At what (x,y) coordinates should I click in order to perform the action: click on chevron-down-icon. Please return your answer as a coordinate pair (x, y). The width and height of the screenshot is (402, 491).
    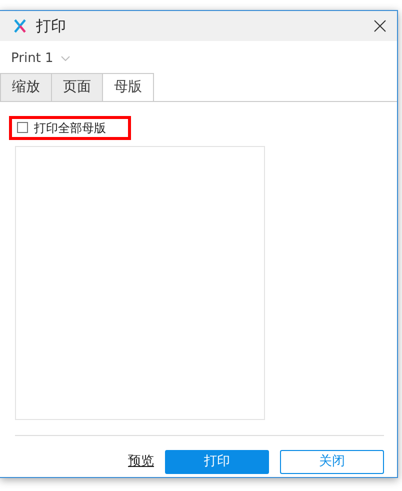
    Looking at the image, I should click on (65, 59).